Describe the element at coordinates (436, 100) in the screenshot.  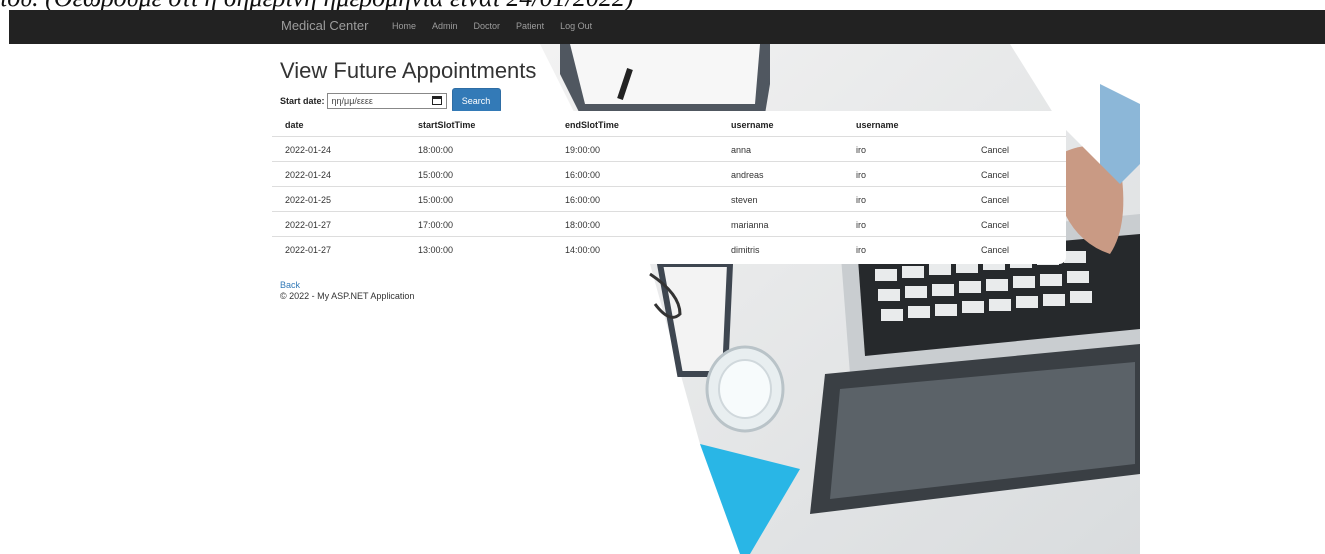
I see `calendar-icon` at that location.